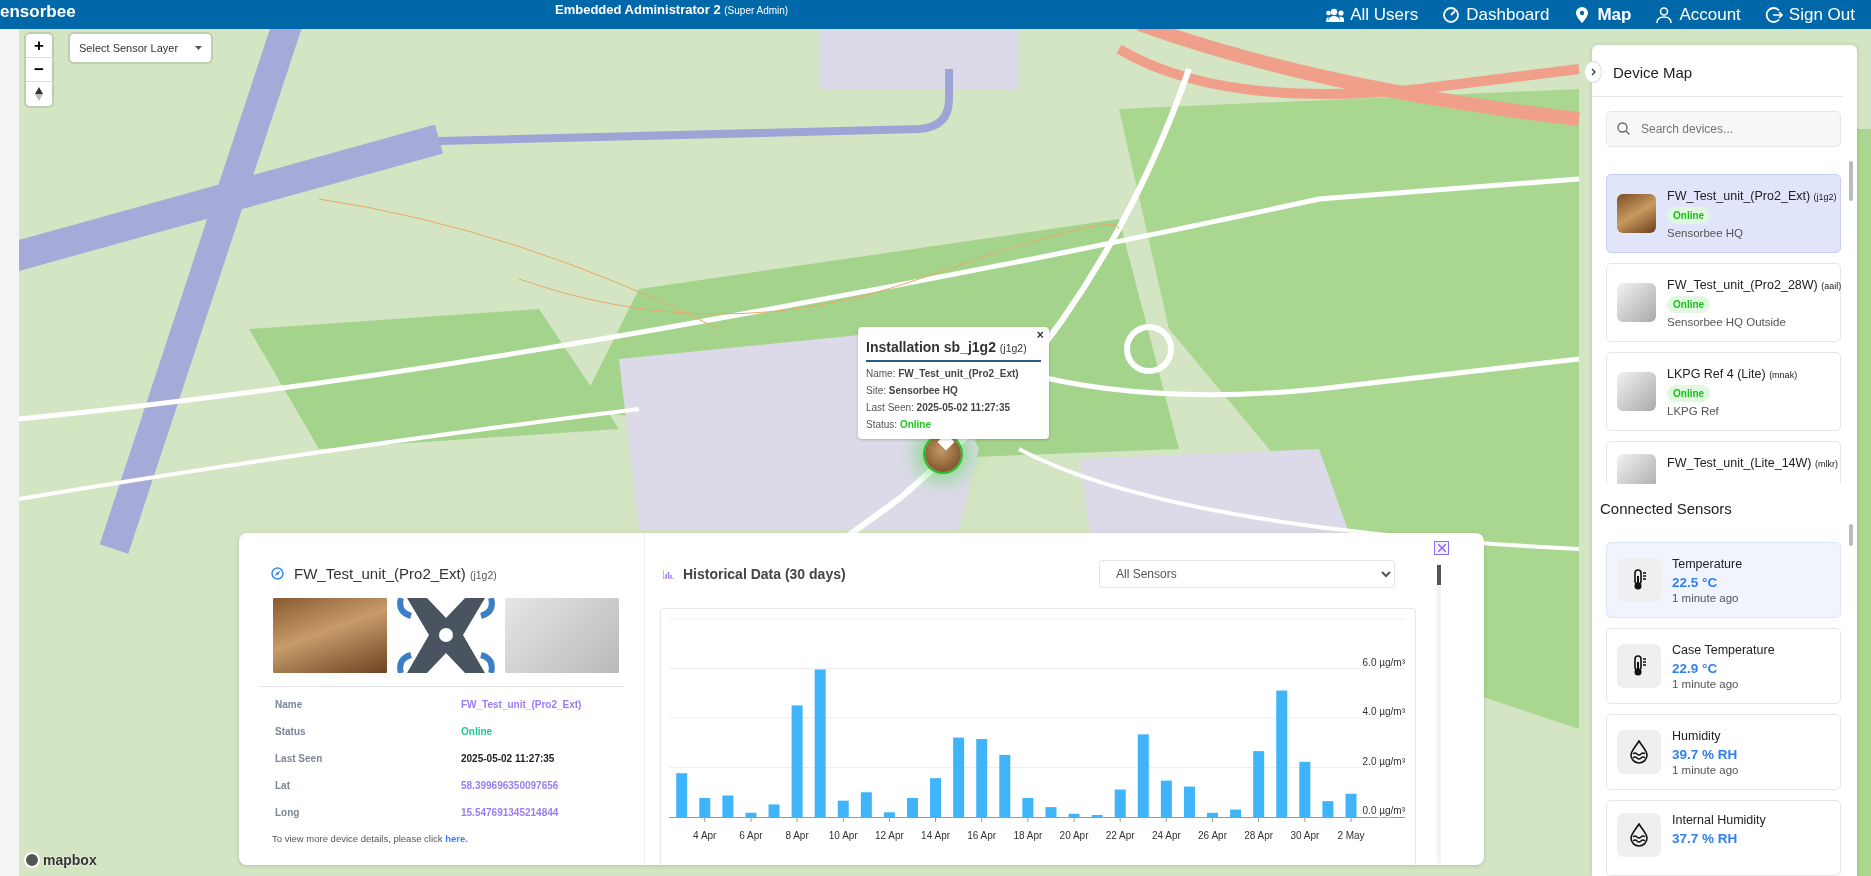 The width and height of the screenshot is (1871, 876). What do you see at coordinates (843, 835) in the screenshot?
I see `x-tick-label: 10 Apr` at bounding box center [843, 835].